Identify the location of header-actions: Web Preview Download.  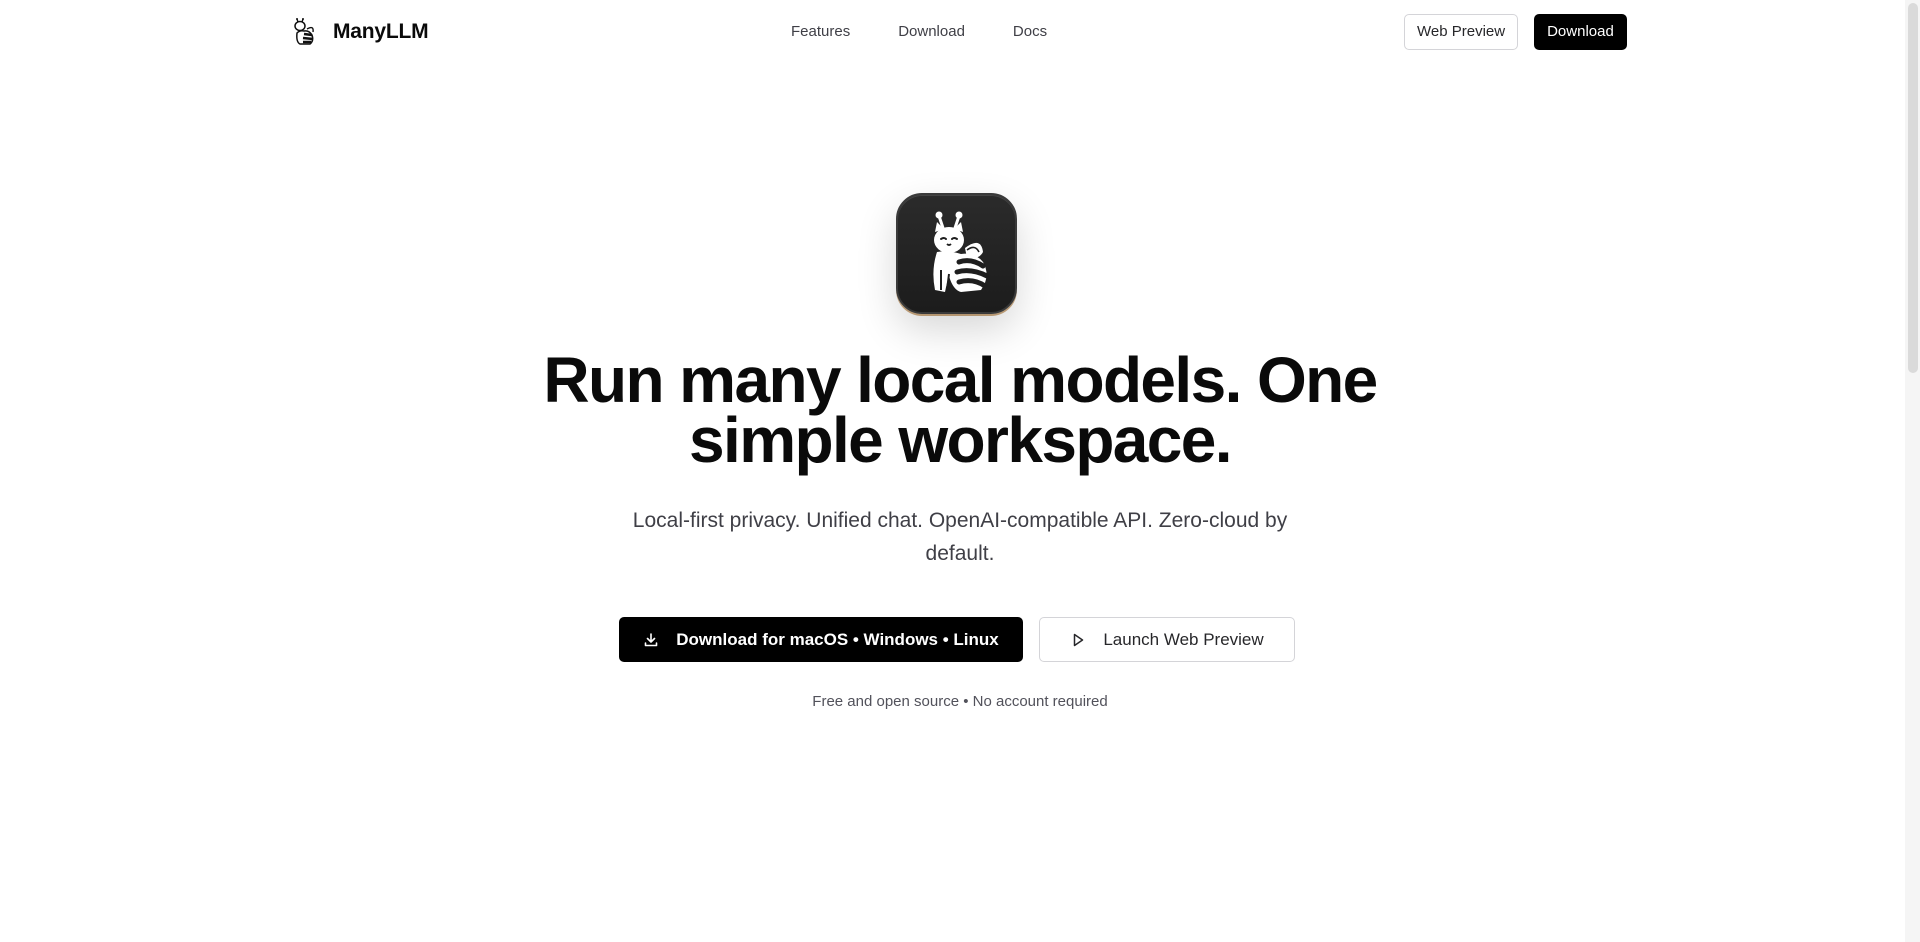
(1515, 32).